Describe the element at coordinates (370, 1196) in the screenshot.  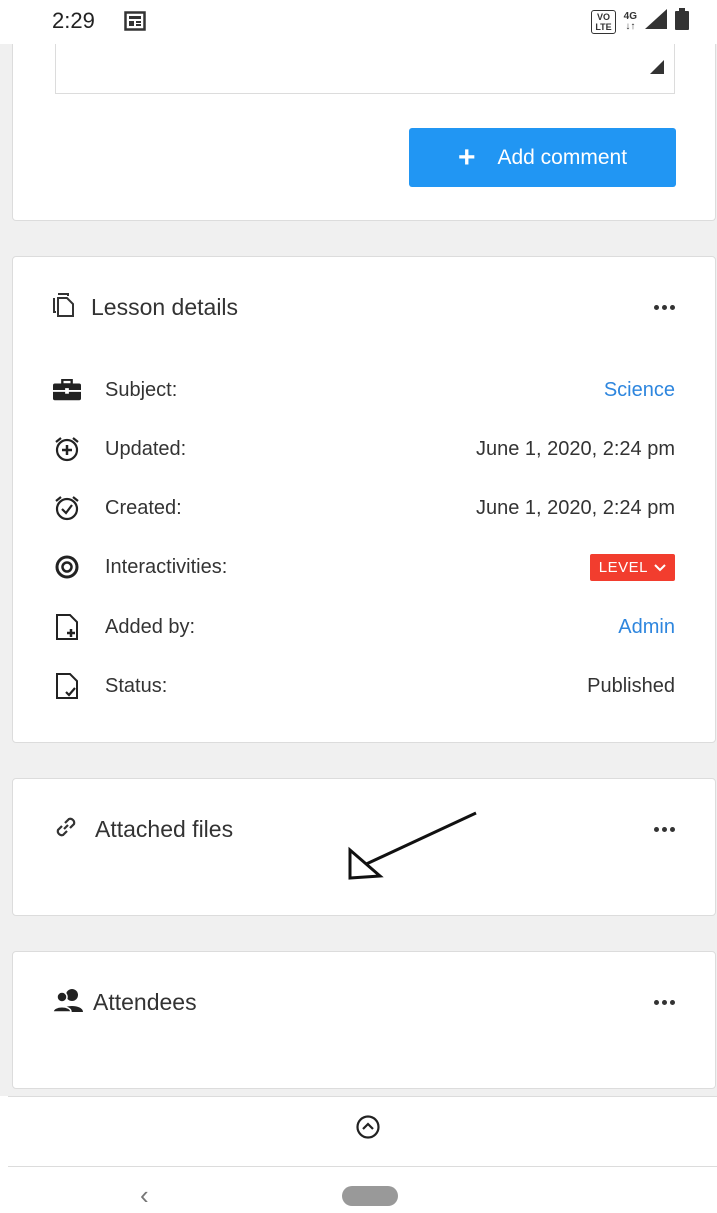
I see `nav-home-pill` at that location.